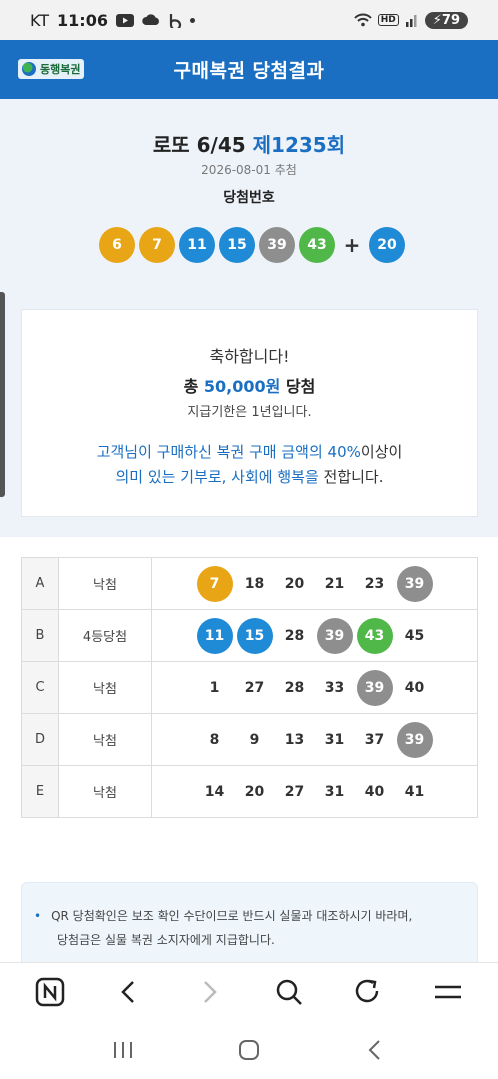 This screenshot has height=1079, width=498. What do you see at coordinates (150, 19) in the screenshot?
I see `cloud-icon` at bounding box center [150, 19].